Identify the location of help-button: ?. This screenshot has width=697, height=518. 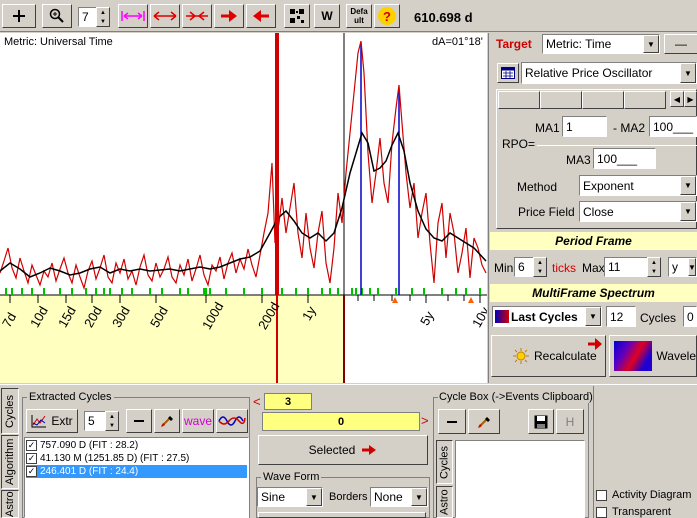
(387, 16).